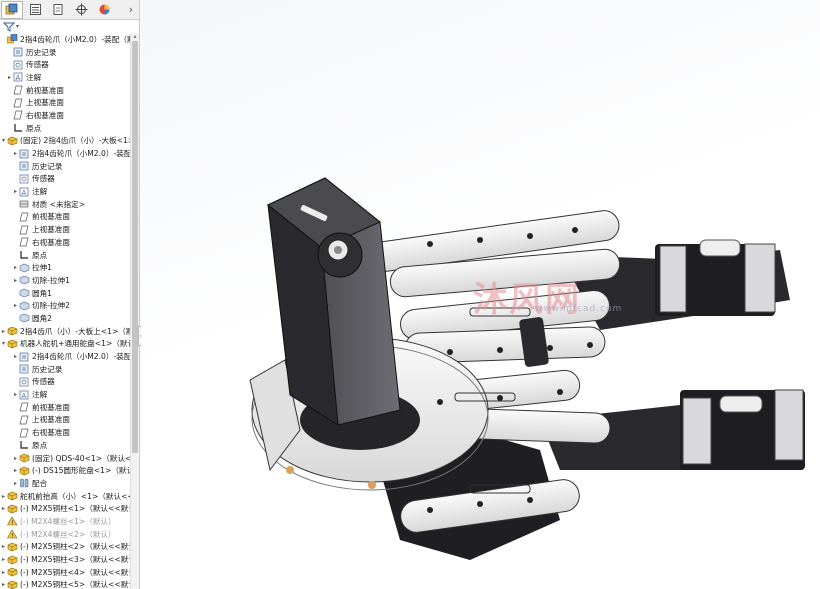 The image size is (820, 589). I want to click on tree-item-label: 原点, so click(34, 128).